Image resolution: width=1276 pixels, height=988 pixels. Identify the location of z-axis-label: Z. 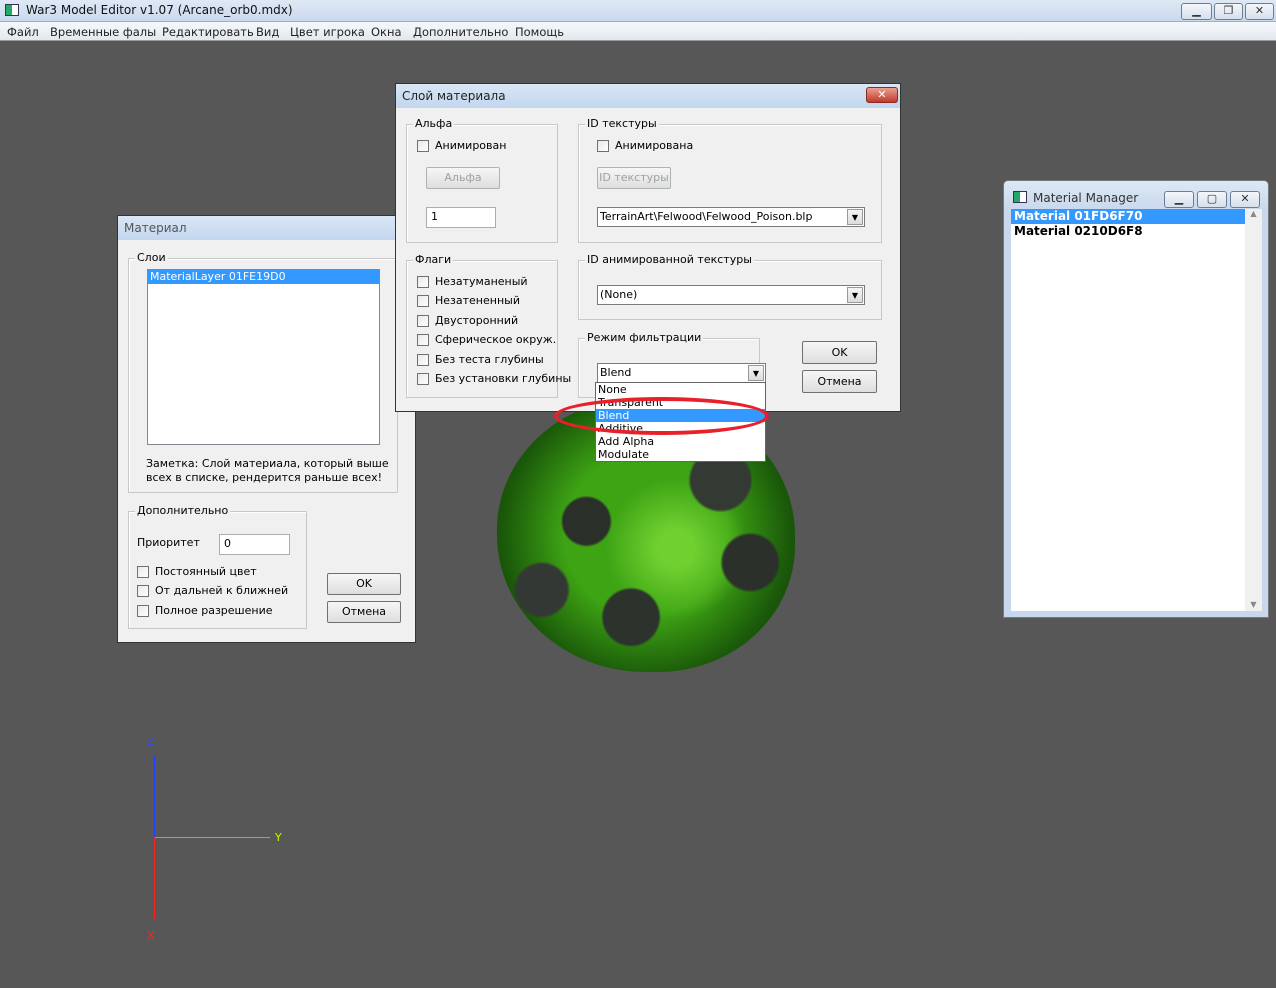
(151, 741).